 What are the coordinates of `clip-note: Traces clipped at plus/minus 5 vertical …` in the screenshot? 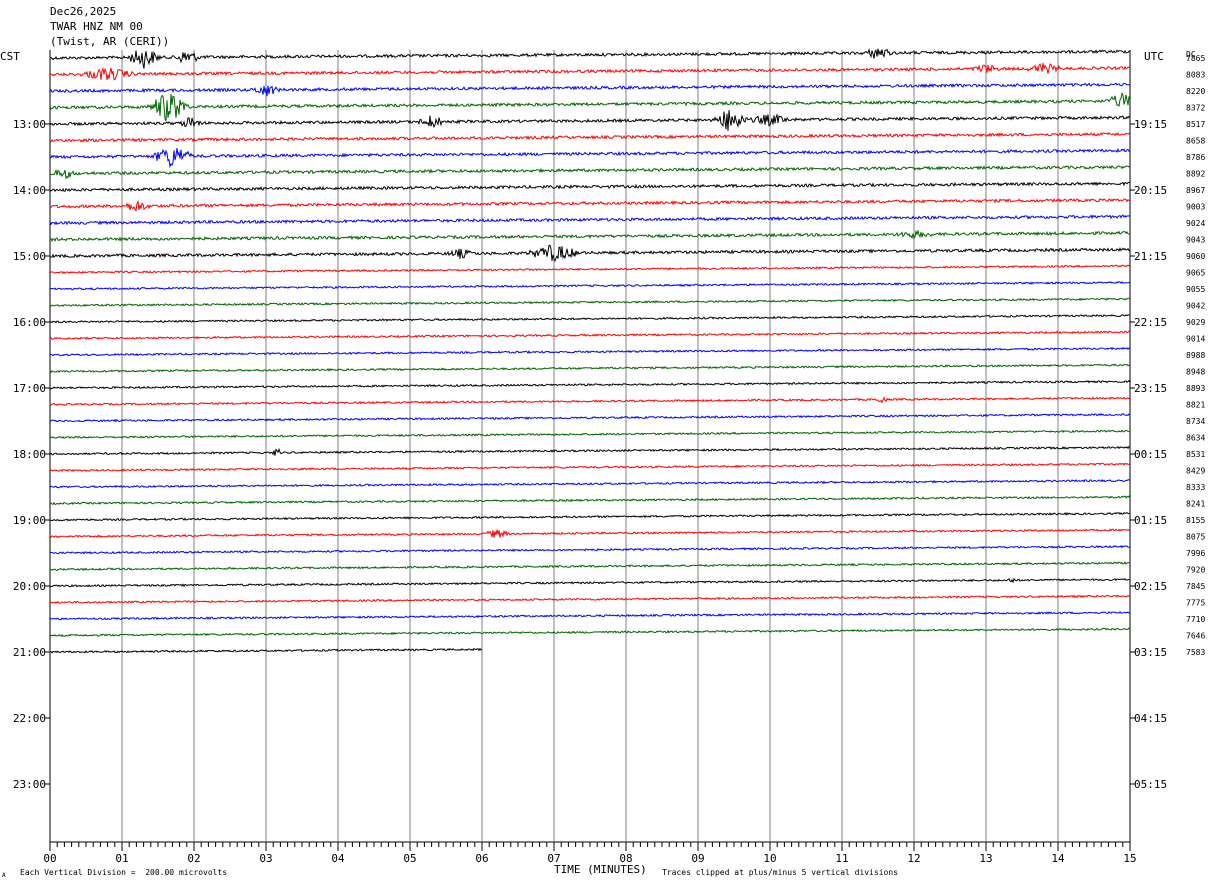 It's located at (780, 872).